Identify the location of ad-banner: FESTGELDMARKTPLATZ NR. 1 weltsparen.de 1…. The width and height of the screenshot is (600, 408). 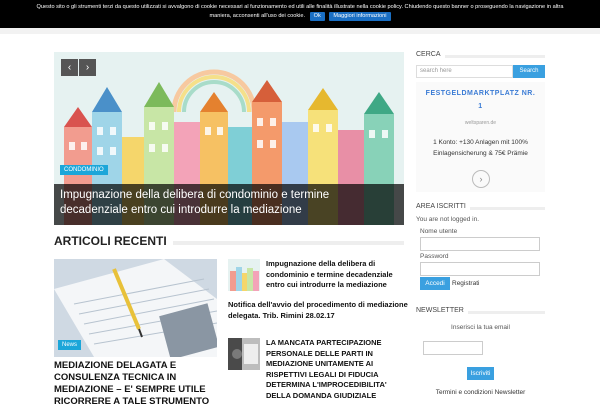
(480, 137).